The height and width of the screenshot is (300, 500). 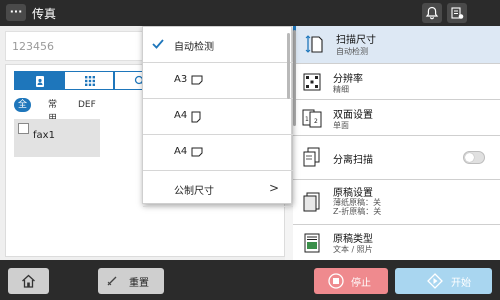 I want to click on option-metric-sizes: 公制尺寸 >, so click(x=218, y=189).